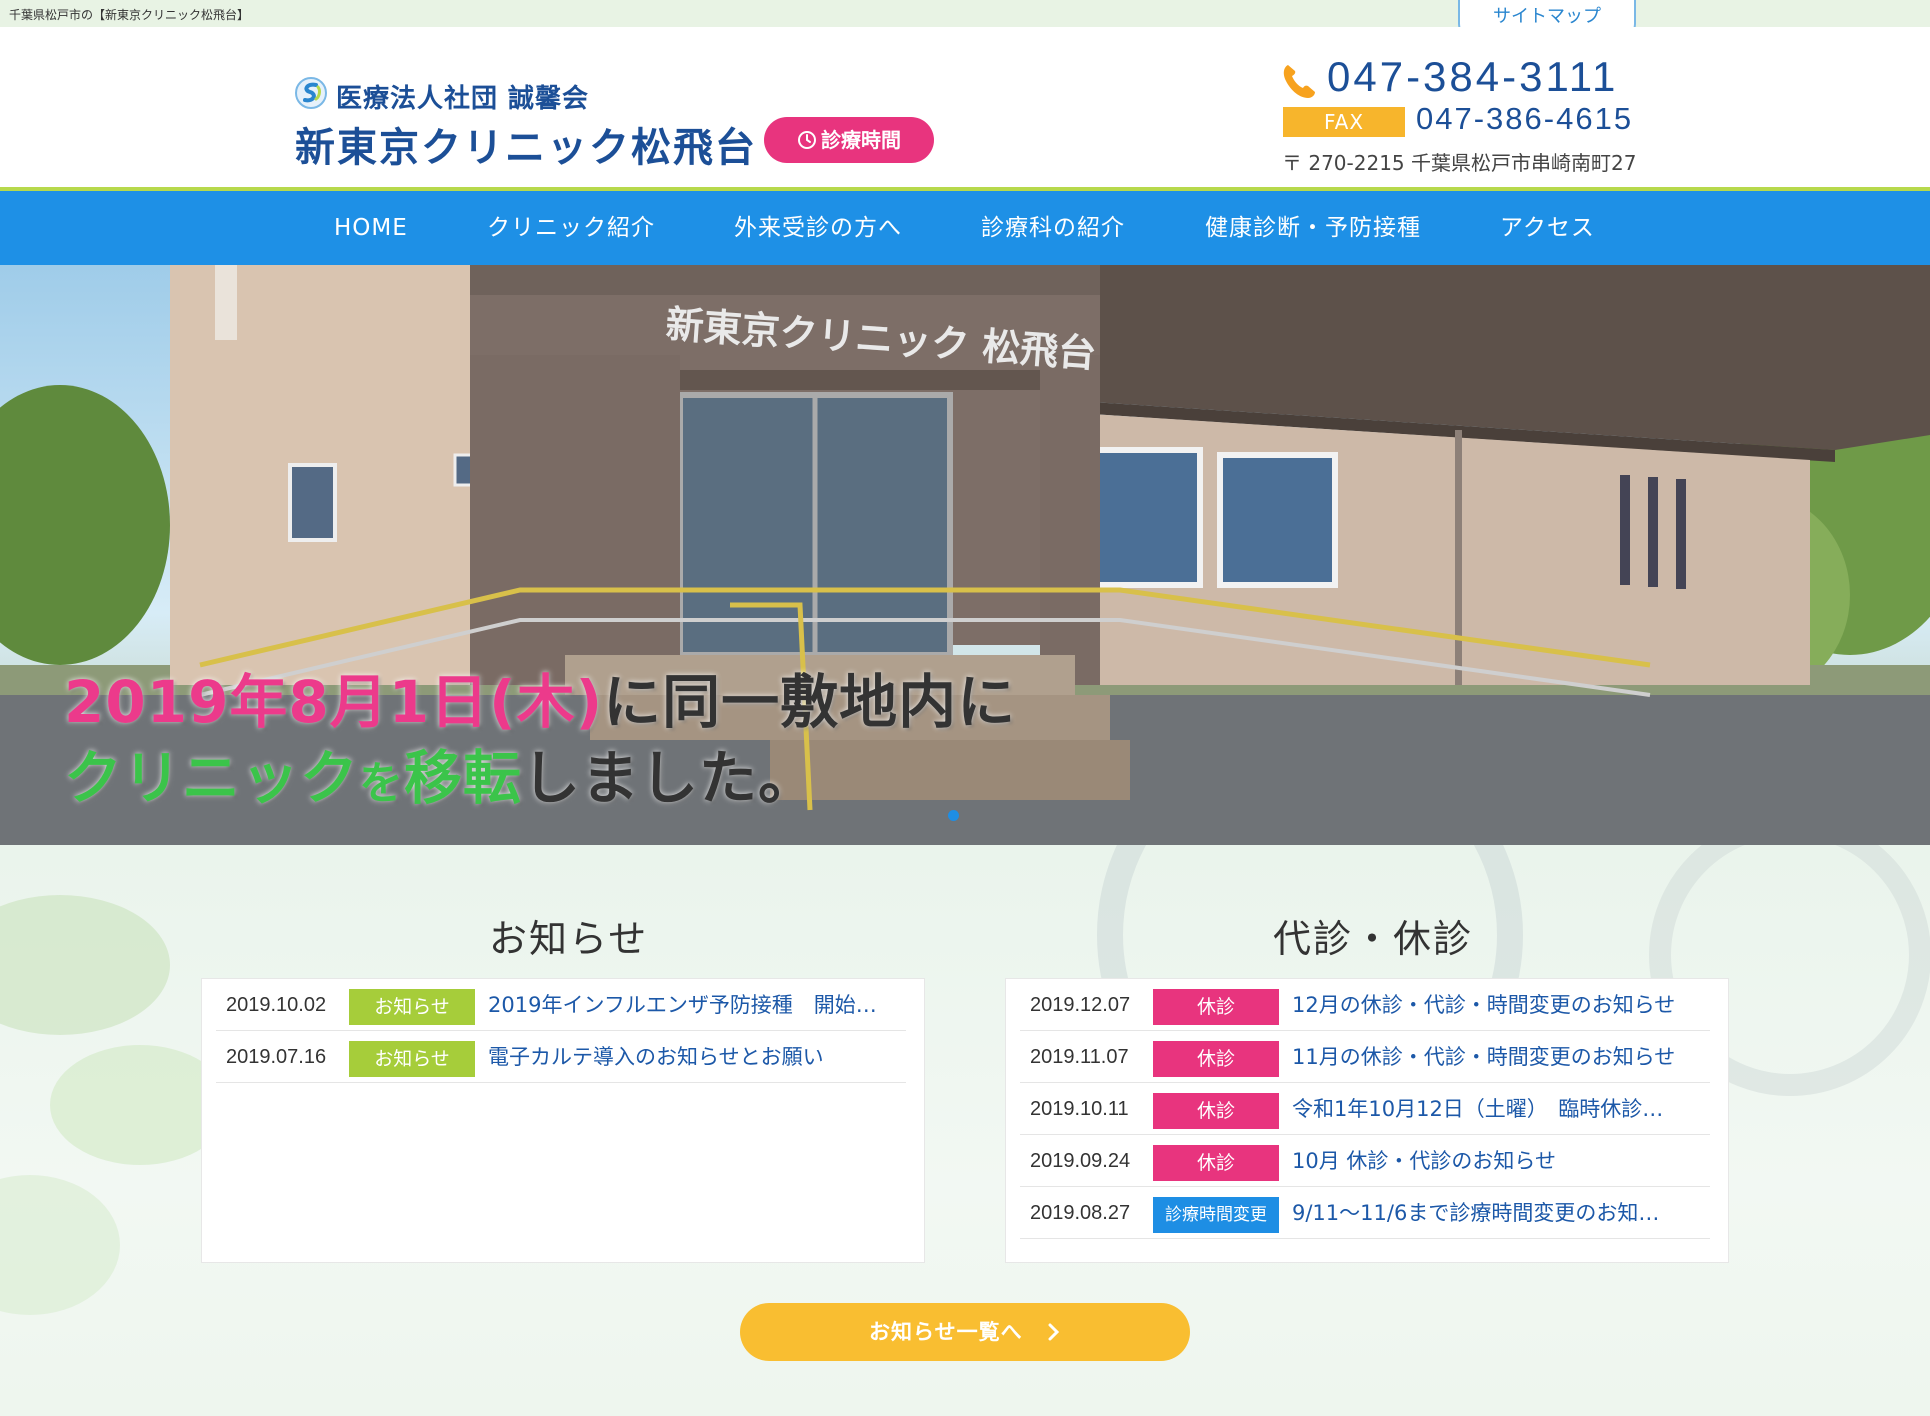  I want to click on news-list-button: お知らせ一覧へ, so click(965, 1332).